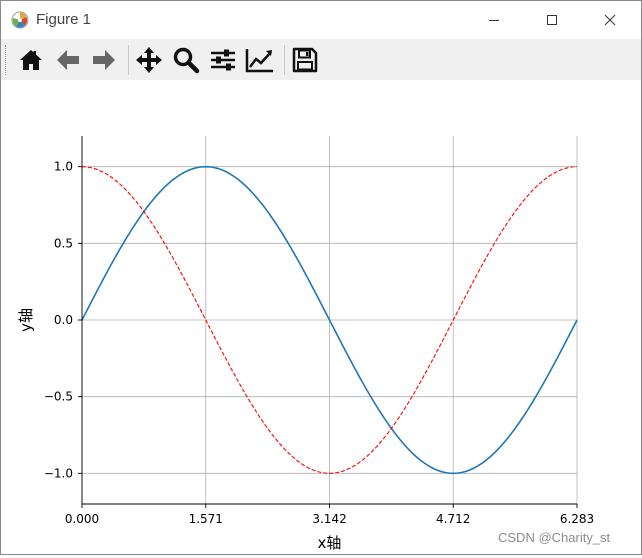  What do you see at coordinates (63, 167) in the screenshot?
I see `y-tick-label: 1.0` at bounding box center [63, 167].